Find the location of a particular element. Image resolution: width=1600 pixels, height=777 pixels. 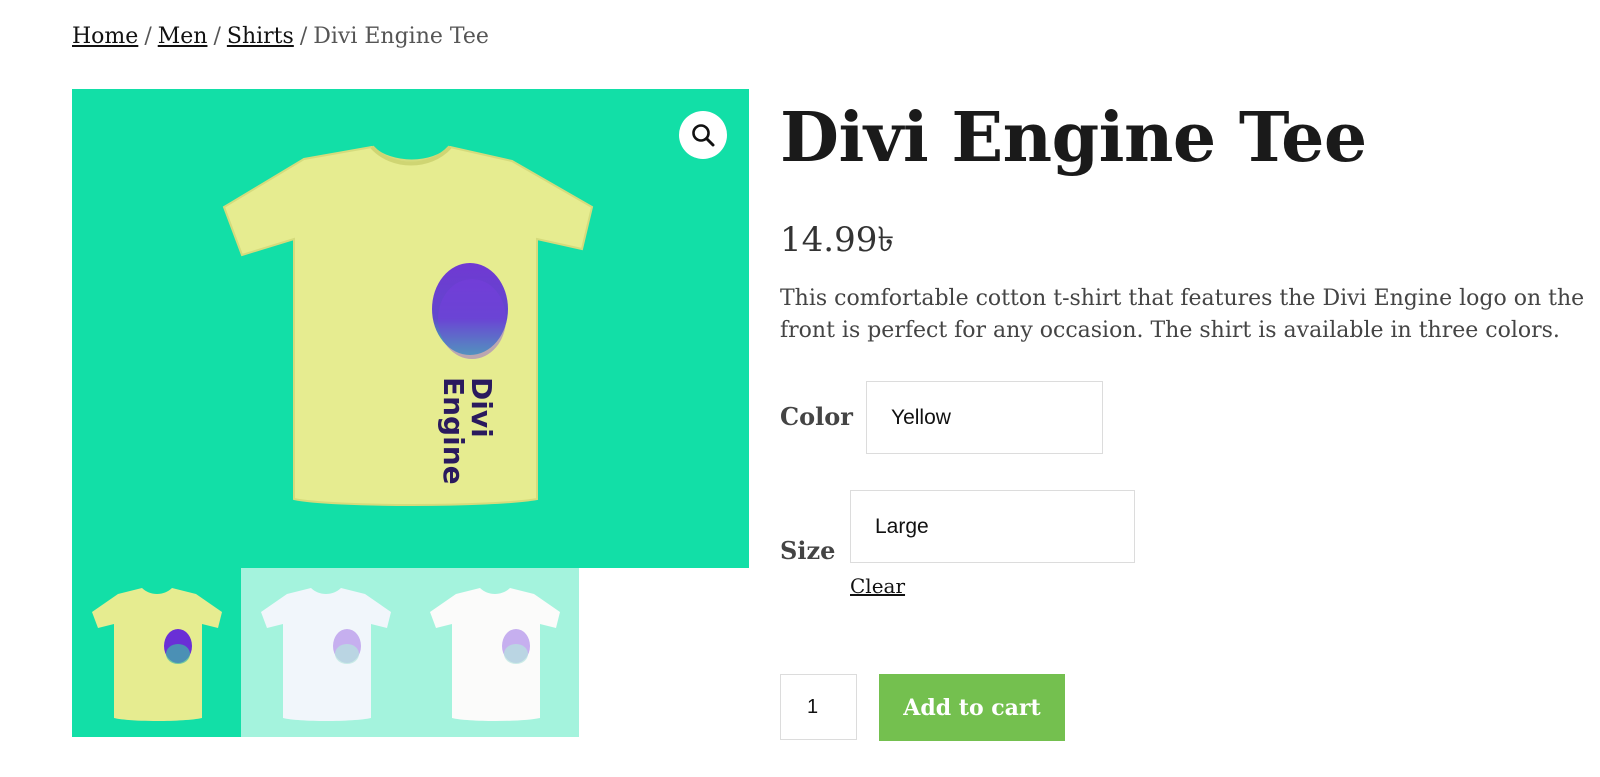

magnifier-icon is located at coordinates (703, 135).